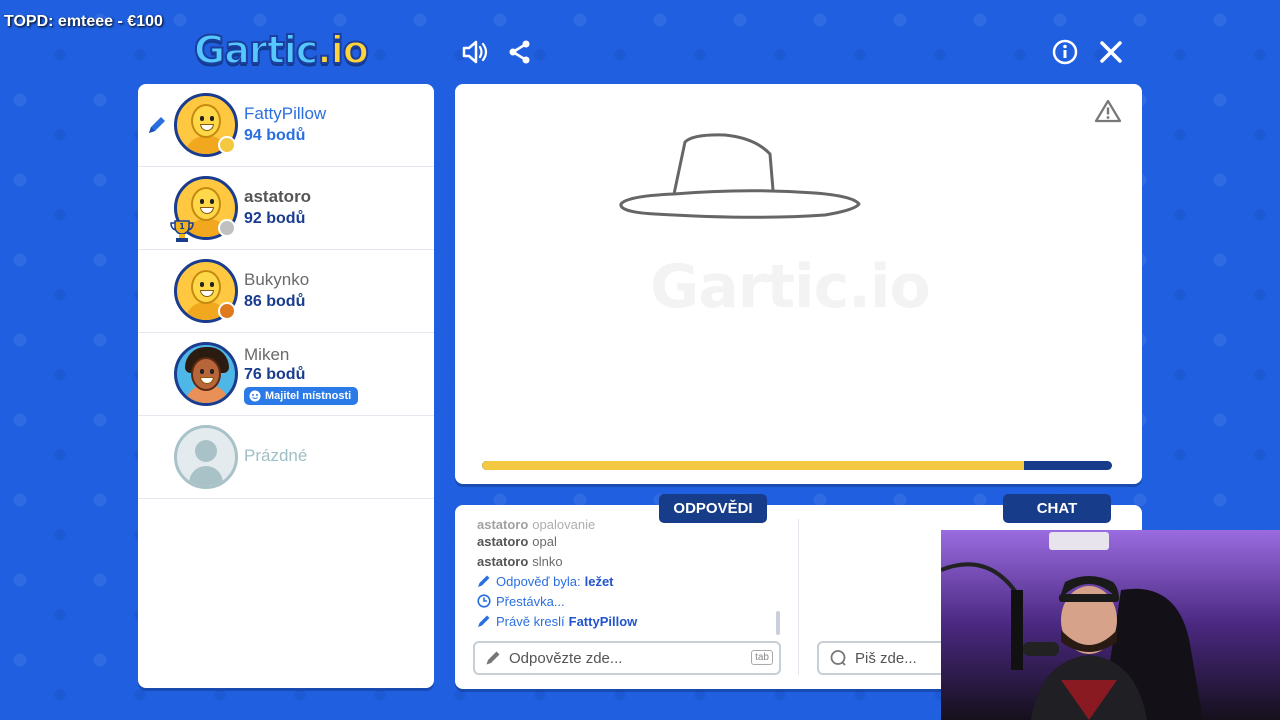  What do you see at coordinates (475, 52) in the screenshot?
I see `sound-icon` at bounding box center [475, 52].